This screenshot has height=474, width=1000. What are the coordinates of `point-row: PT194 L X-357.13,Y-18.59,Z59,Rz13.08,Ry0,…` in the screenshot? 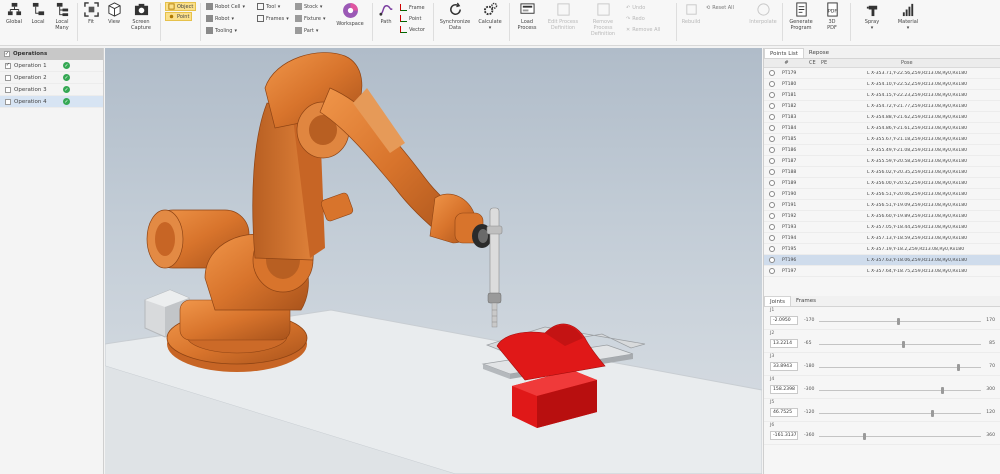 It's located at (882, 238).